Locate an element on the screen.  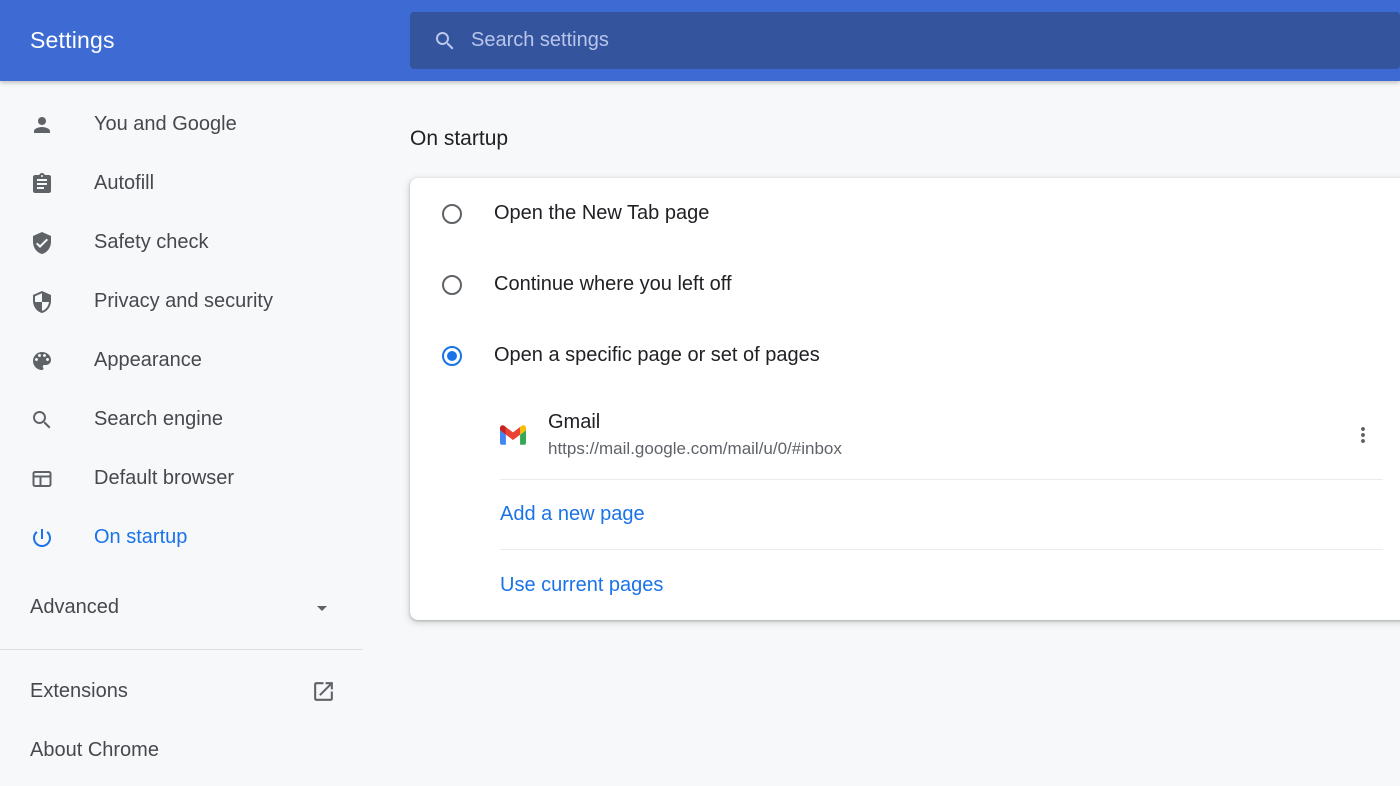
section-heading: On startup is located at coordinates (459, 138).